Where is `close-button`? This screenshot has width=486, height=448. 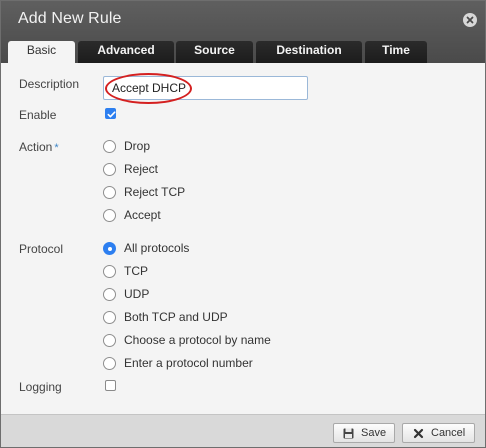 close-button is located at coordinates (470, 20).